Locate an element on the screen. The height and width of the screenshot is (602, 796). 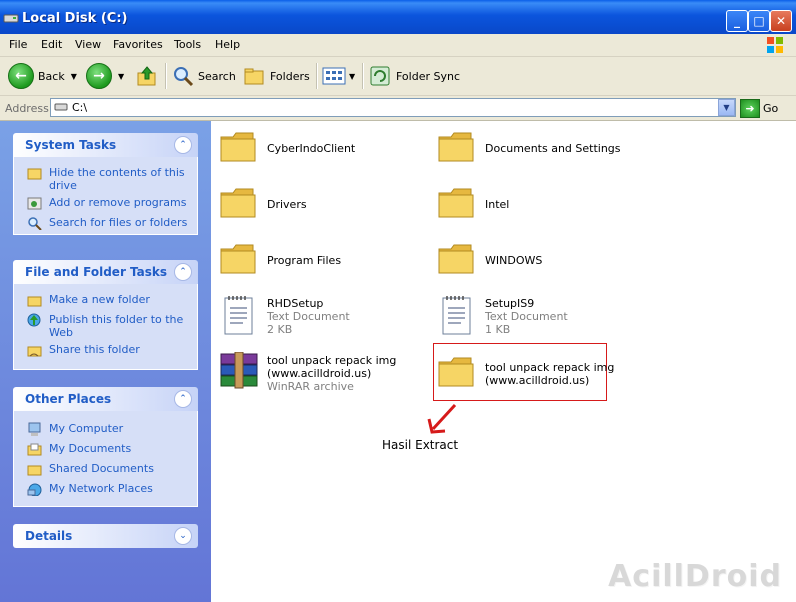
forward-button: → ▼ is located at coordinates (105, 76).